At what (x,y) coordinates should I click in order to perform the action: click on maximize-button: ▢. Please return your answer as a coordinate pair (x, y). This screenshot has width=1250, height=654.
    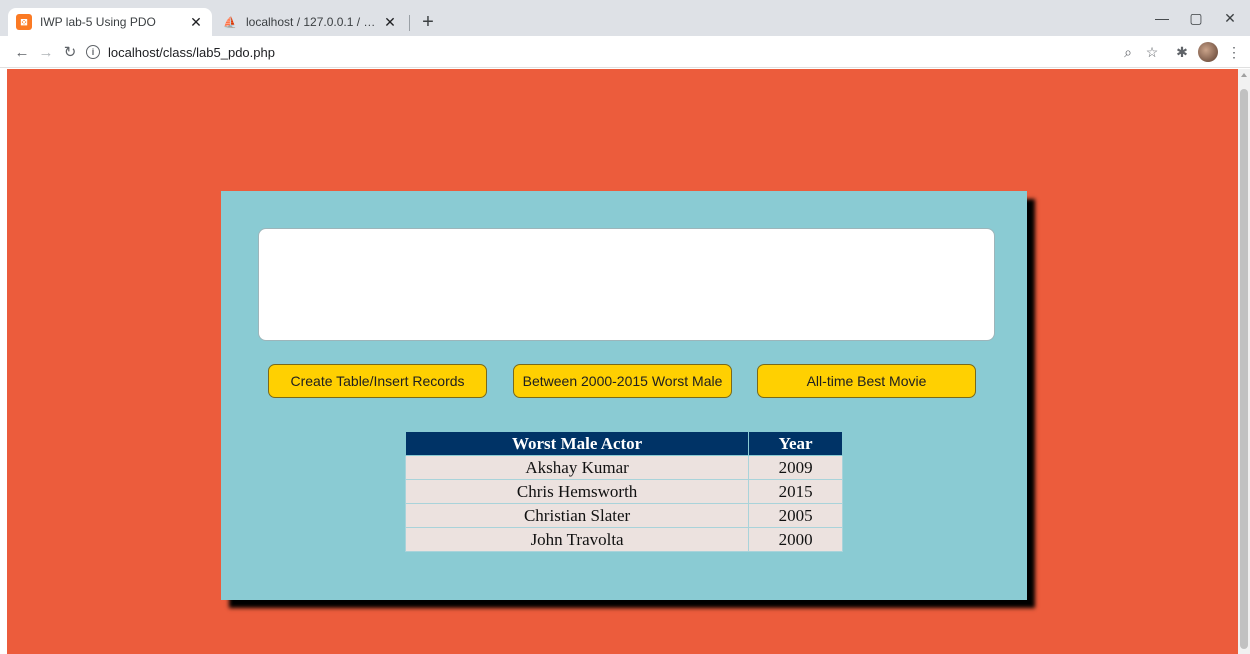
    Looking at the image, I should click on (1196, 18).